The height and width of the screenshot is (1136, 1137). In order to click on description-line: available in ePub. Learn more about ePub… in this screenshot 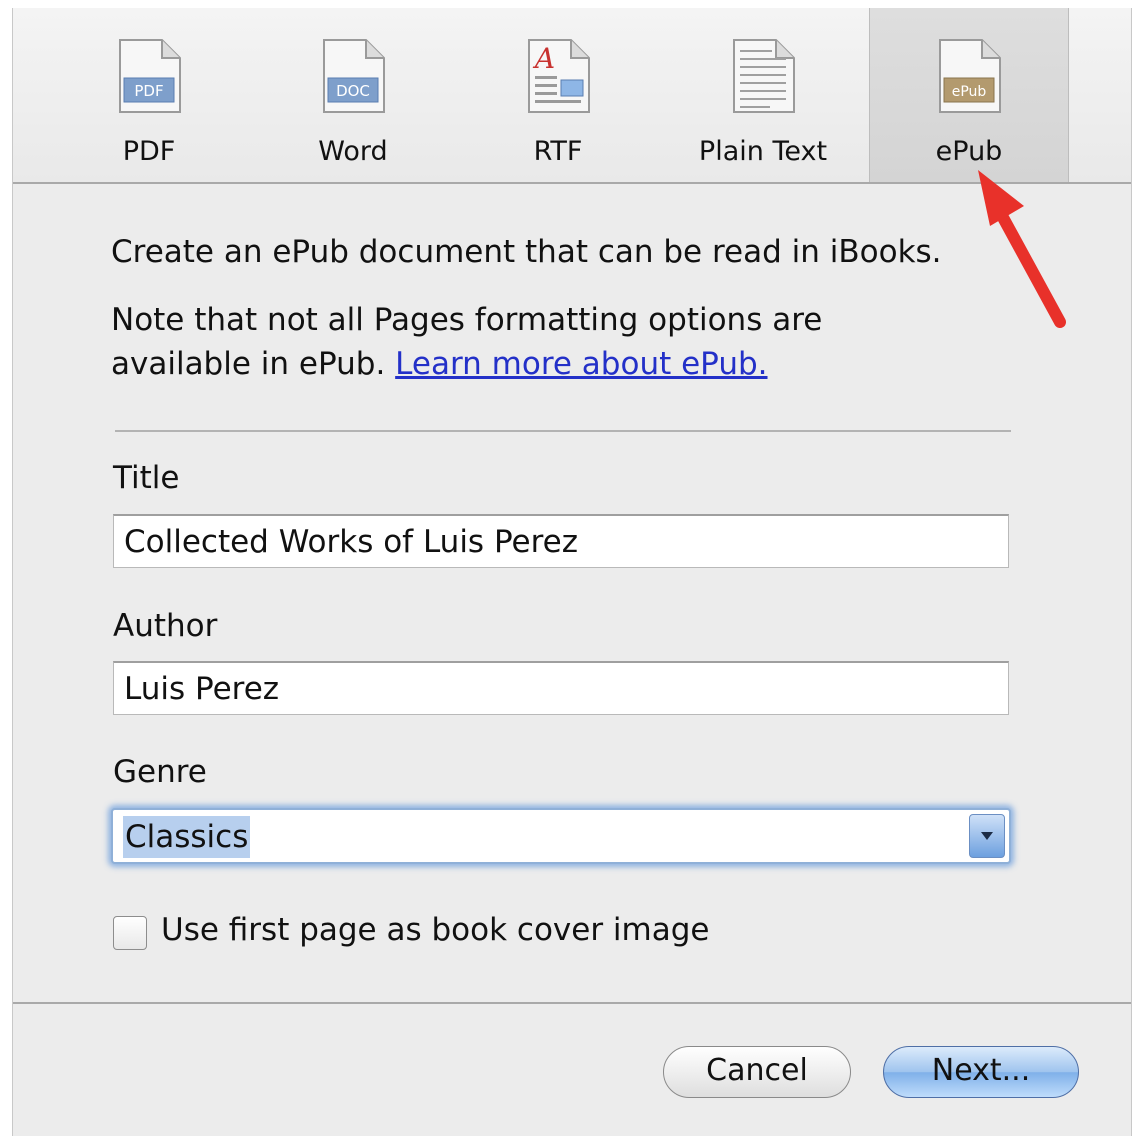, I will do `click(439, 364)`.